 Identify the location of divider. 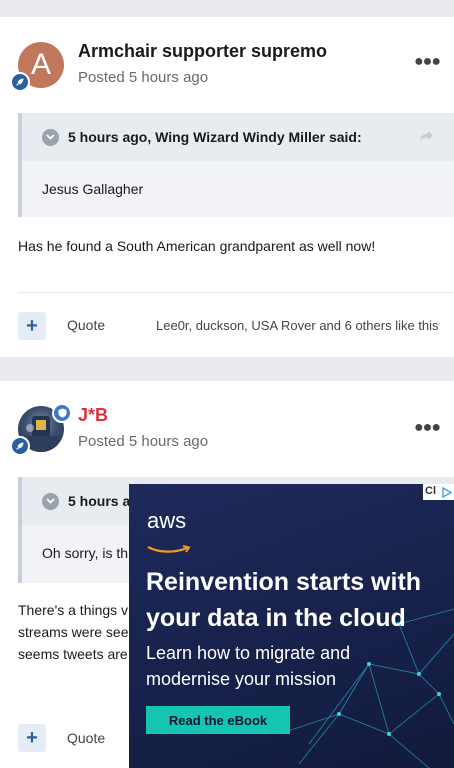
(236, 292).